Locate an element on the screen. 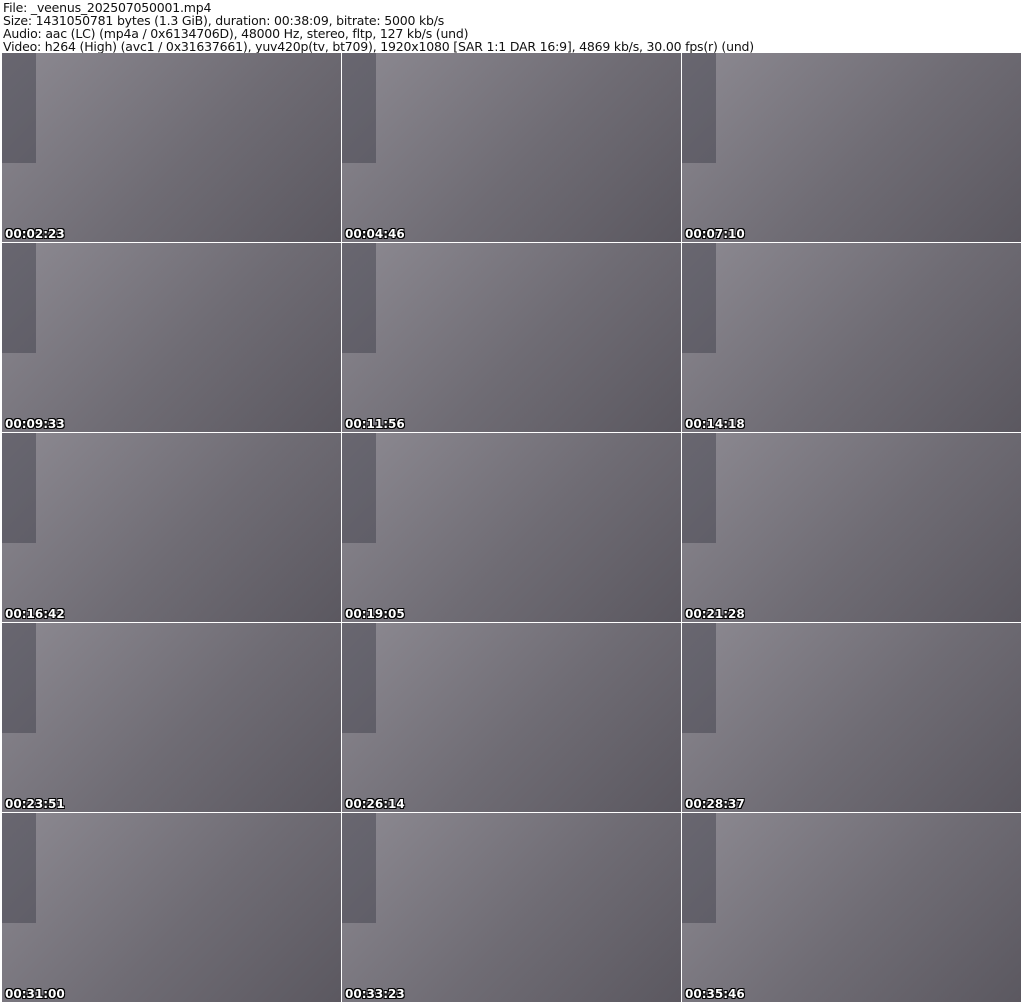 The image size is (1024, 1003). video-frame-thumbnail: 00:21:28 is located at coordinates (851, 527).